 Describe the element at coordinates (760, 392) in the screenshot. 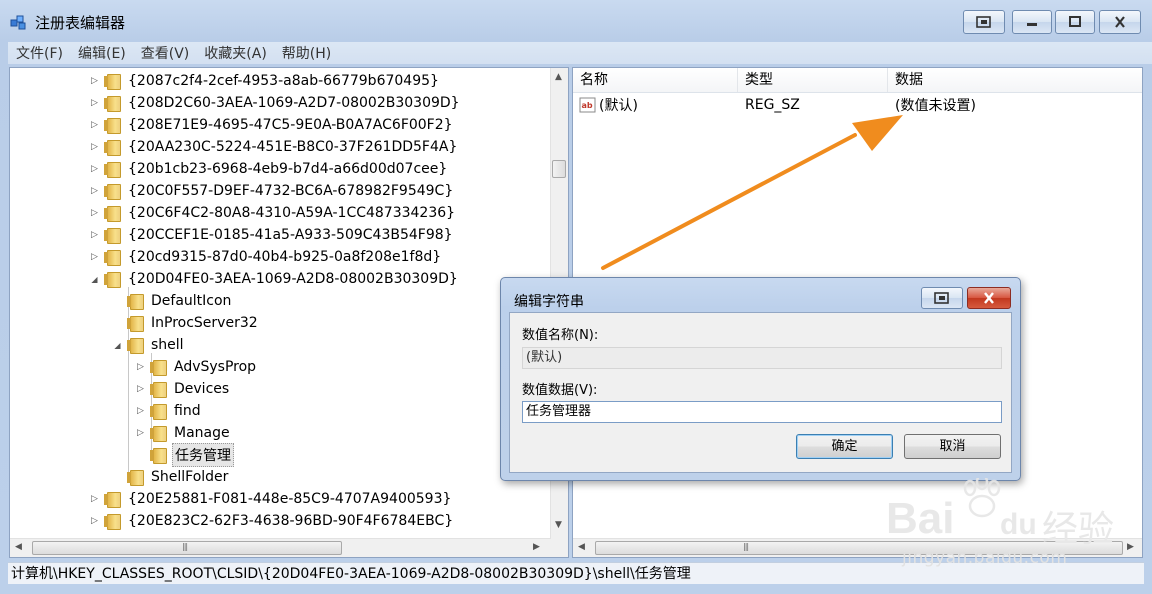

I see `dialog-body: 数值名称(N): (默认) 数值数据(V): 任务管理器 确定 取消` at that location.